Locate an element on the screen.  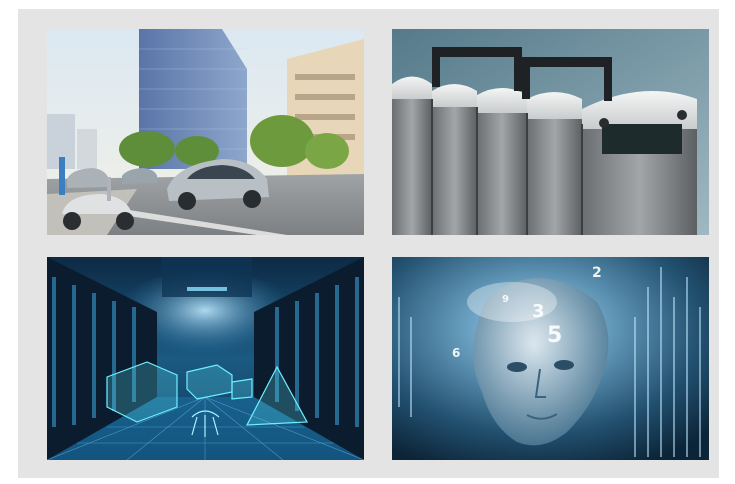
svg-text: 5 is located at coordinates (554, 335).